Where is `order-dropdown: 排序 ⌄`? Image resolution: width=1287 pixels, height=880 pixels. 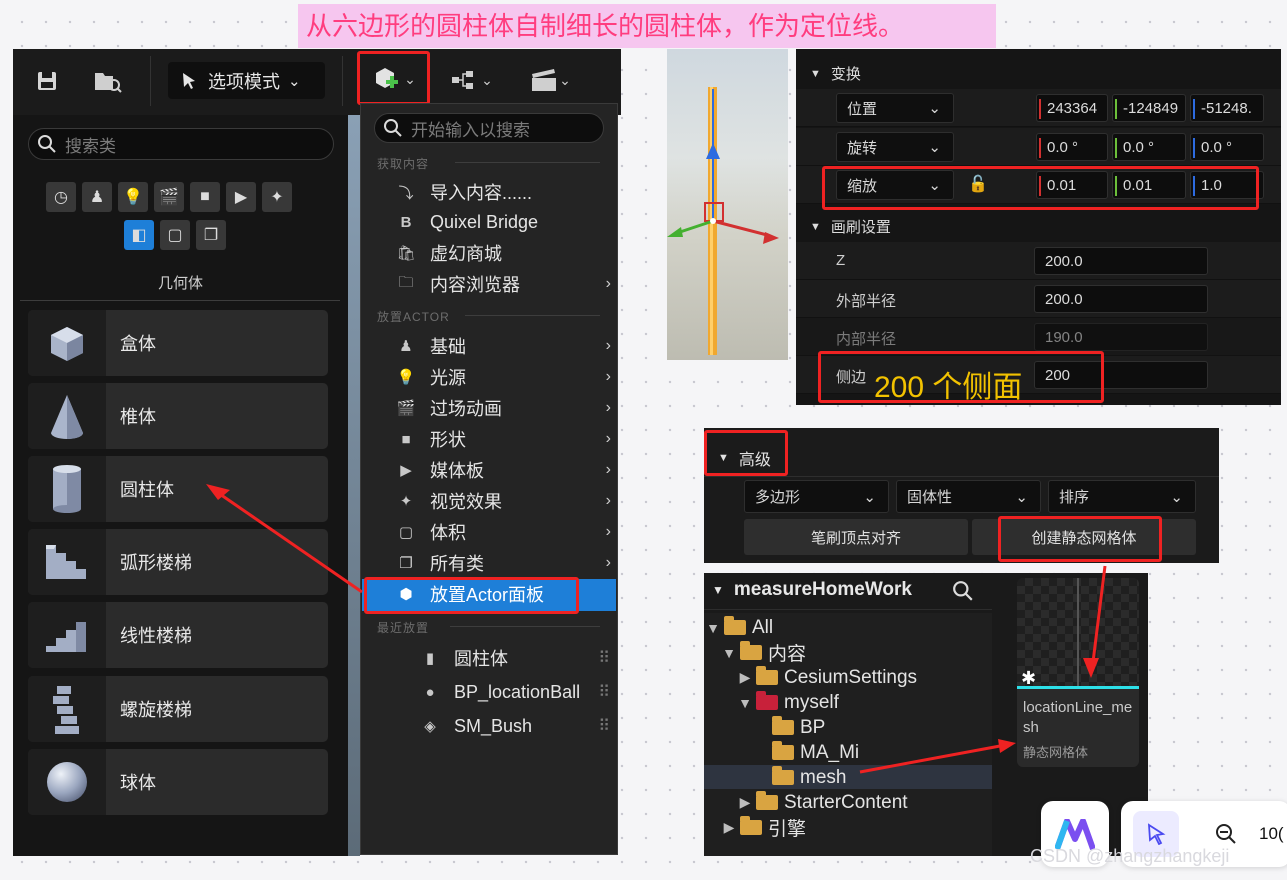
order-dropdown: 排序 ⌄ is located at coordinates (1122, 496).